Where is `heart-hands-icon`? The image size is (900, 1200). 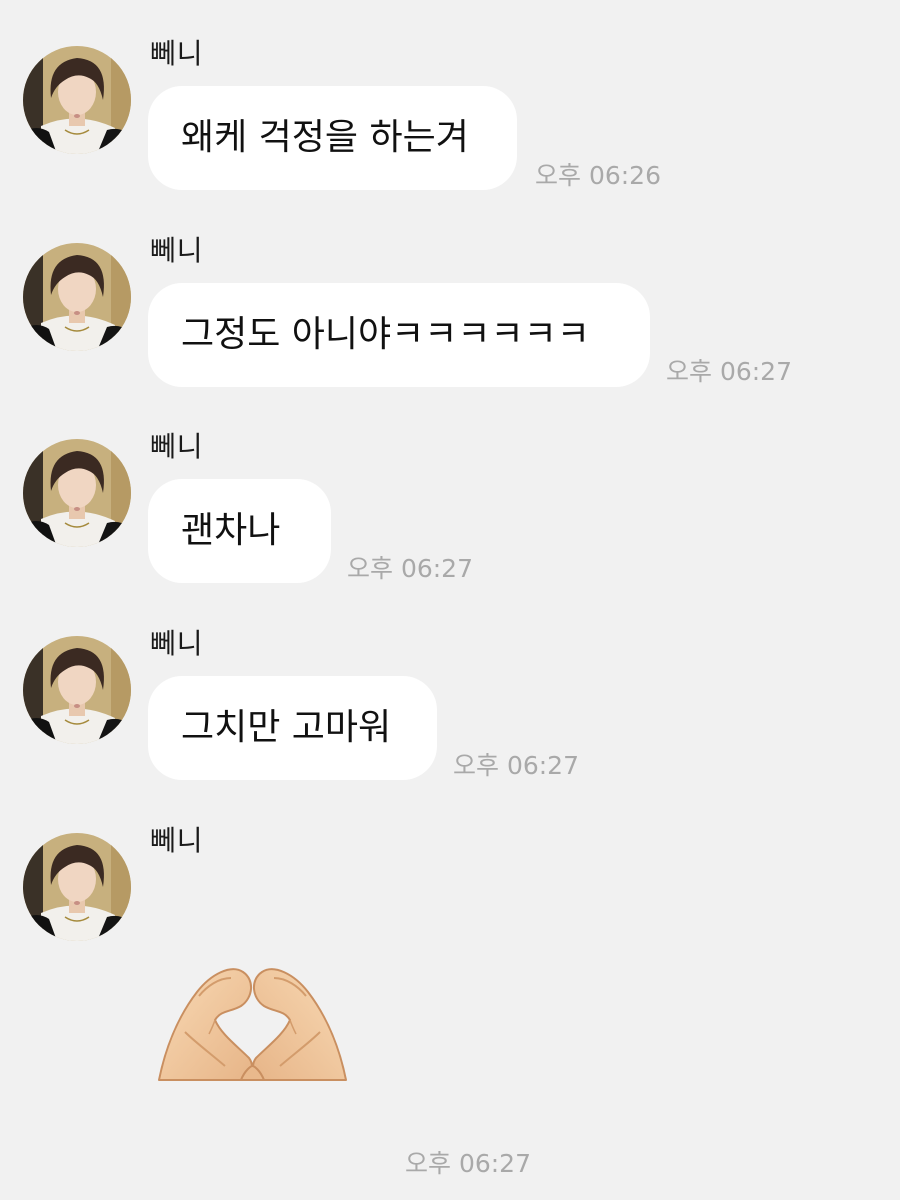 heart-hands-icon is located at coordinates (252, 1024).